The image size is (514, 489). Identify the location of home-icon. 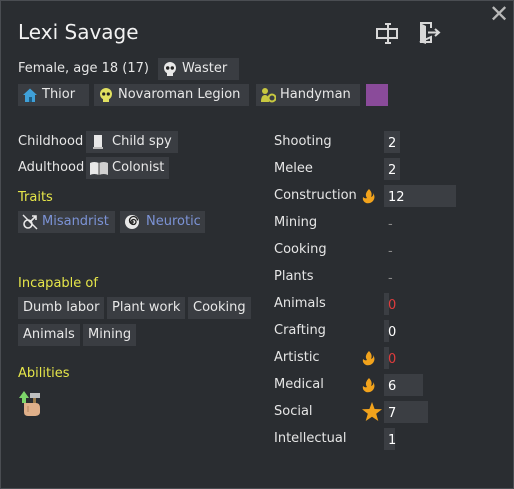
(30, 95).